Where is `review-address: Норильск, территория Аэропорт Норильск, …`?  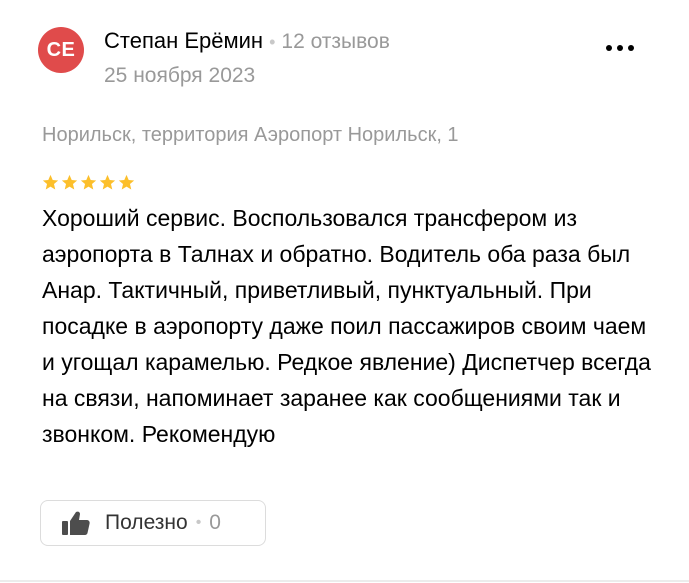 review-address: Норильск, территория Аэропорт Норильск, … is located at coordinates (250, 135).